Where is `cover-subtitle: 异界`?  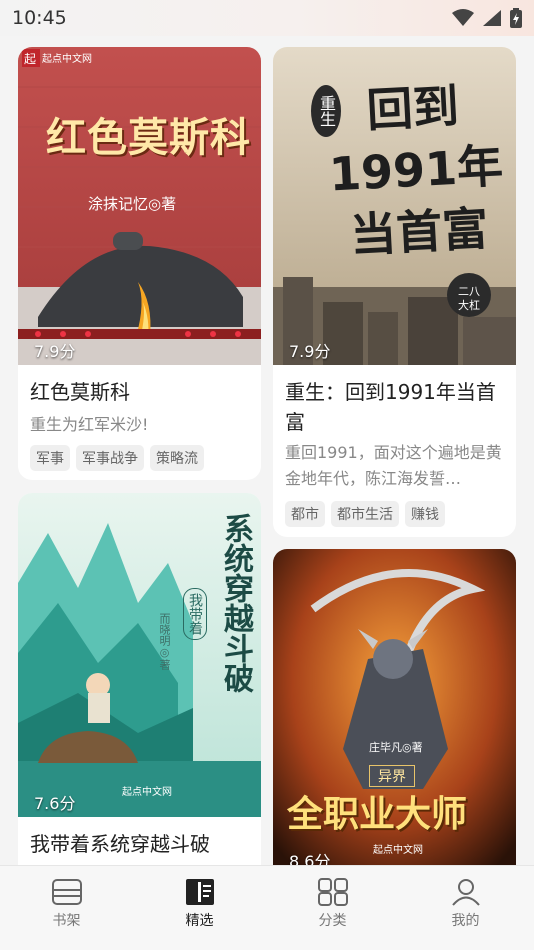
cover-subtitle: 异界 is located at coordinates (392, 776).